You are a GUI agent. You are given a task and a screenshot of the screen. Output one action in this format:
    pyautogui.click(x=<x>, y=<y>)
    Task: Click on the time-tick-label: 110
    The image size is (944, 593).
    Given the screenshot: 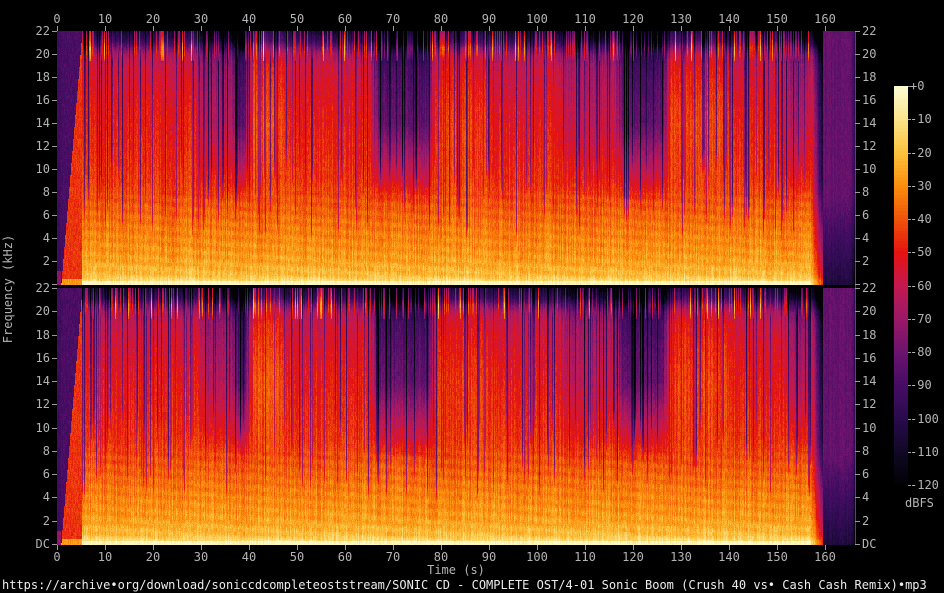 What is the action you would take?
    pyautogui.click(x=585, y=19)
    